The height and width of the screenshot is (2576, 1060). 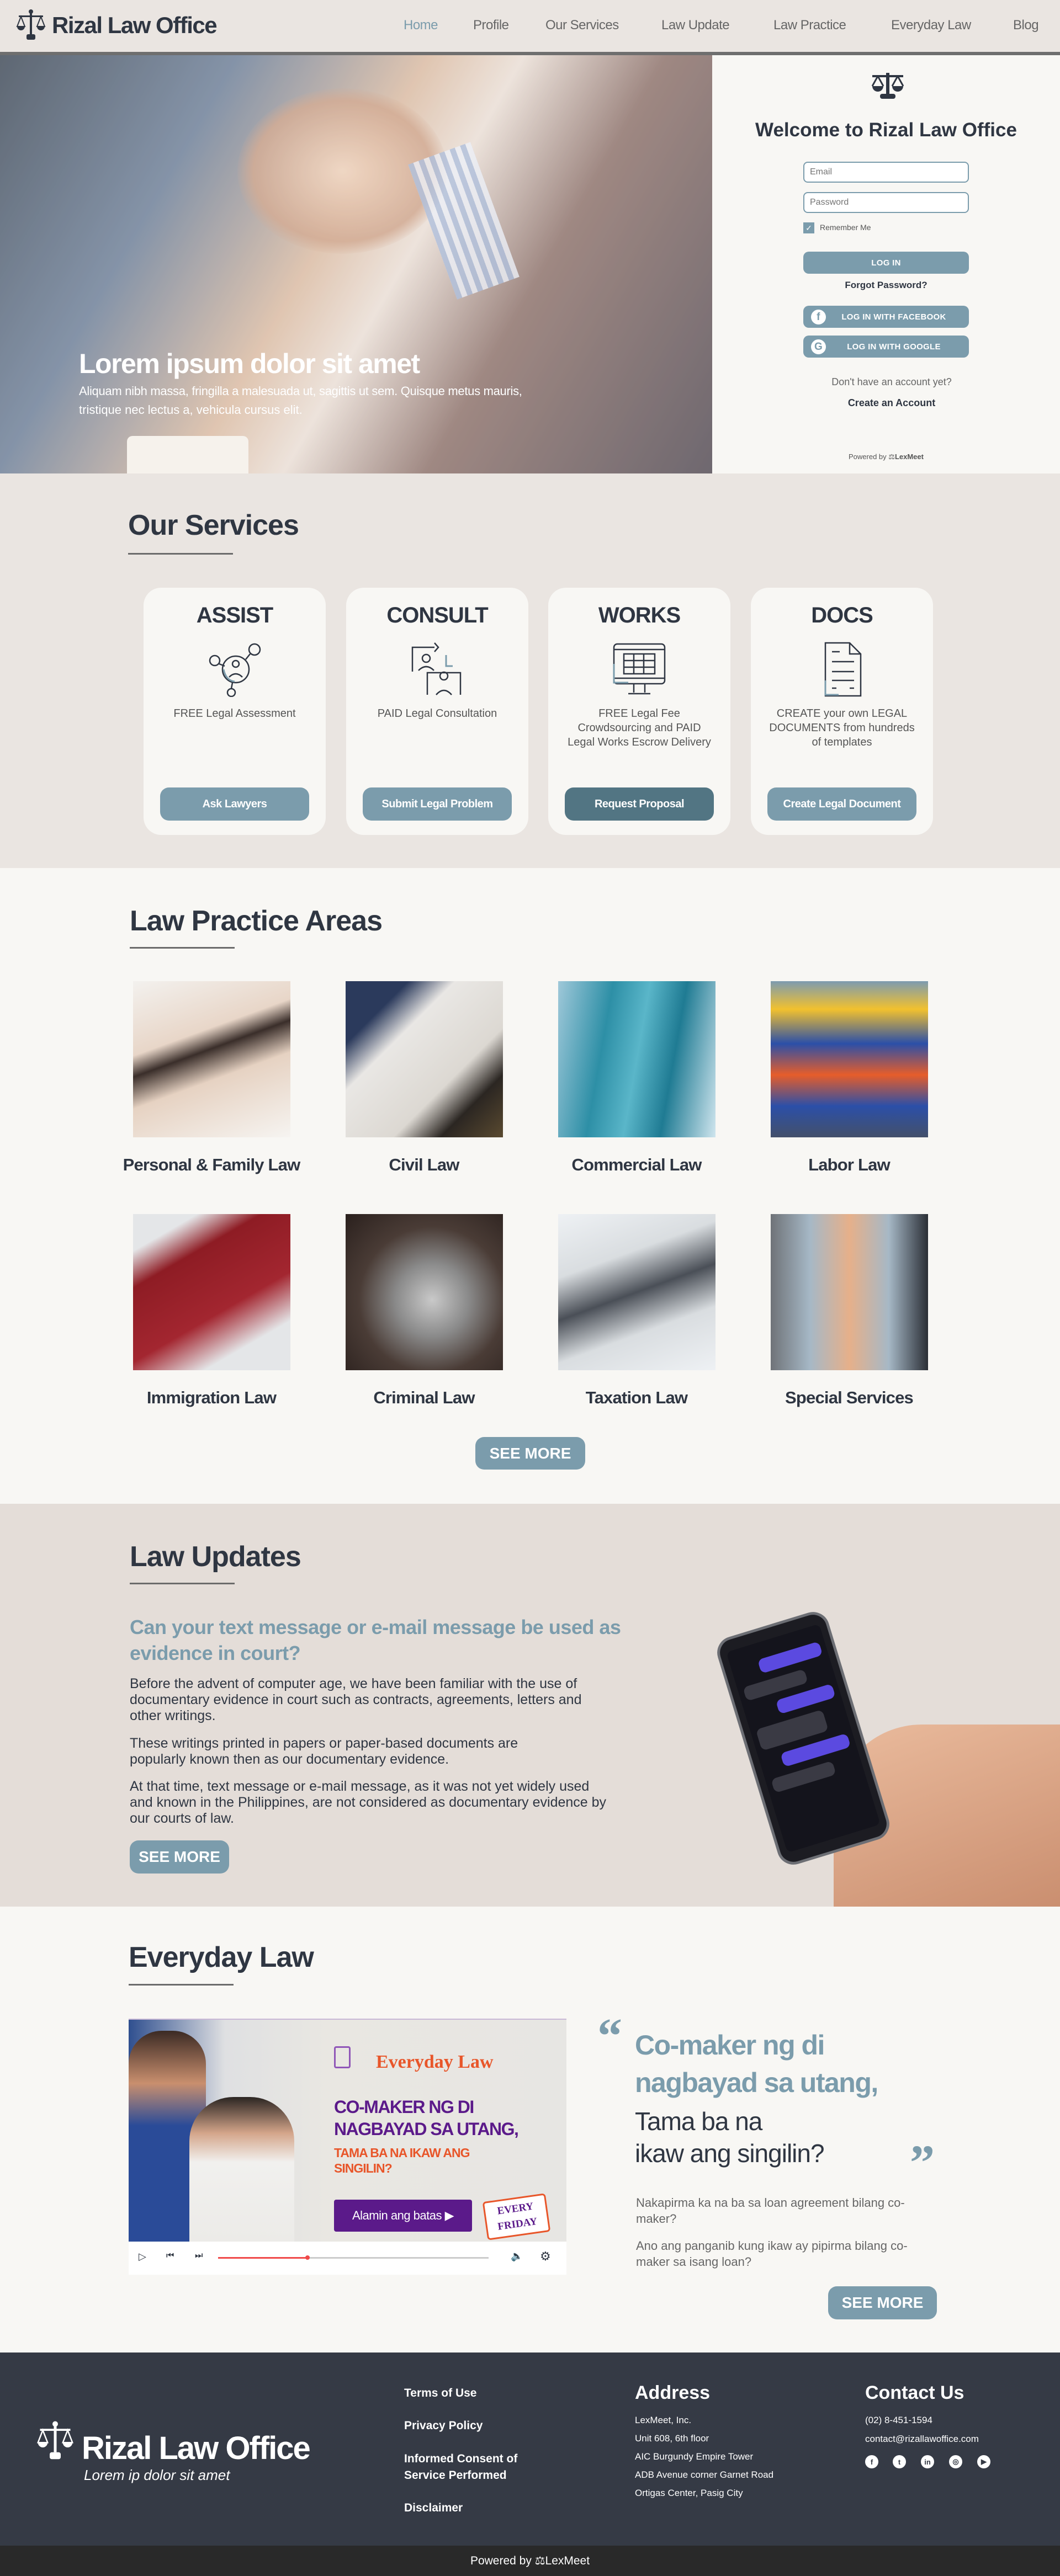 I want to click on nav-profile: Profile, so click(x=491, y=25).